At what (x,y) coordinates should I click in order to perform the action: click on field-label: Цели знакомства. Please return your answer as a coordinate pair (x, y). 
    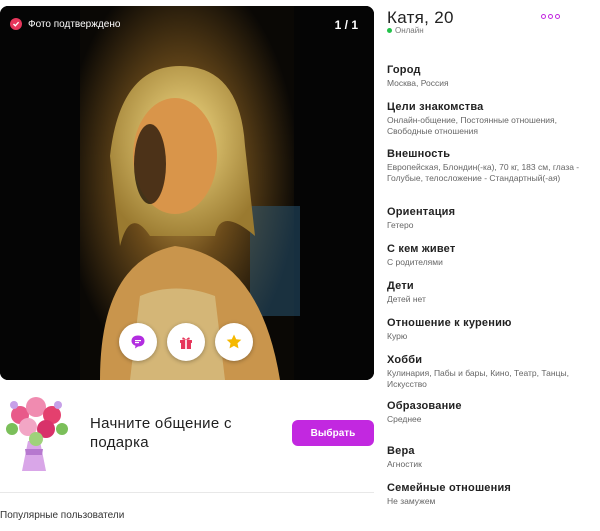
    Looking at the image, I should click on (435, 107).